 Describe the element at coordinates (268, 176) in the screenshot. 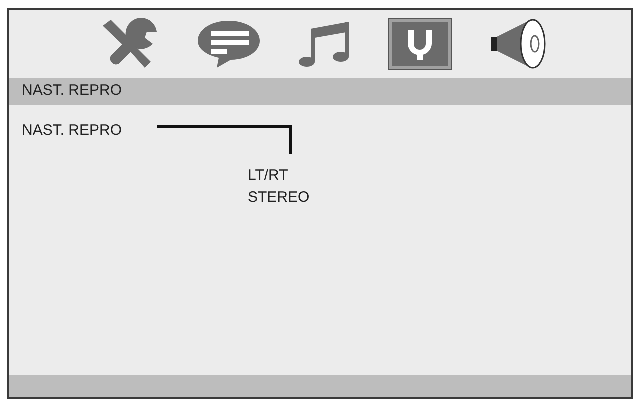

I see `option-item: LT/RT` at that location.